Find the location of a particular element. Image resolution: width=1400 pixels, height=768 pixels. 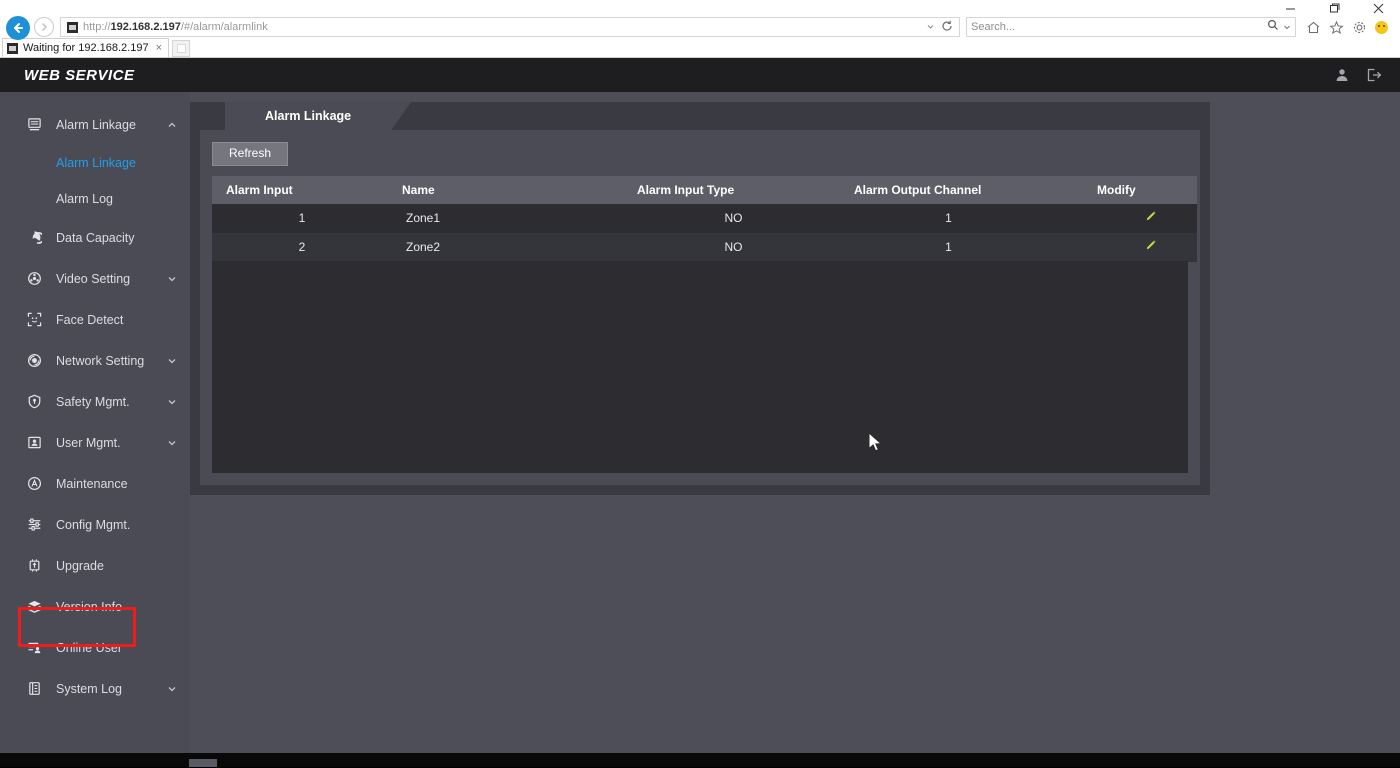

sidebar-item-face-detect: Face Detect is located at coordinates (95, 319).